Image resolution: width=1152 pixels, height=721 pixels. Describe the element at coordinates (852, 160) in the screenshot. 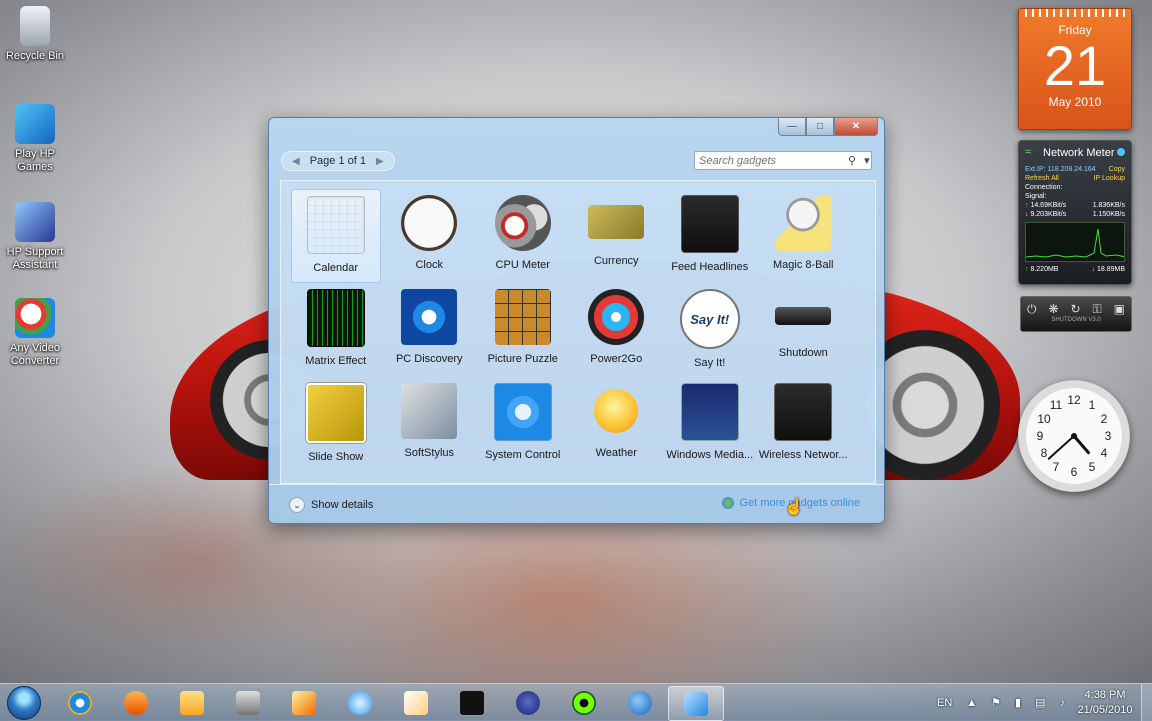

I see `search-icon: ⚲` at that location.